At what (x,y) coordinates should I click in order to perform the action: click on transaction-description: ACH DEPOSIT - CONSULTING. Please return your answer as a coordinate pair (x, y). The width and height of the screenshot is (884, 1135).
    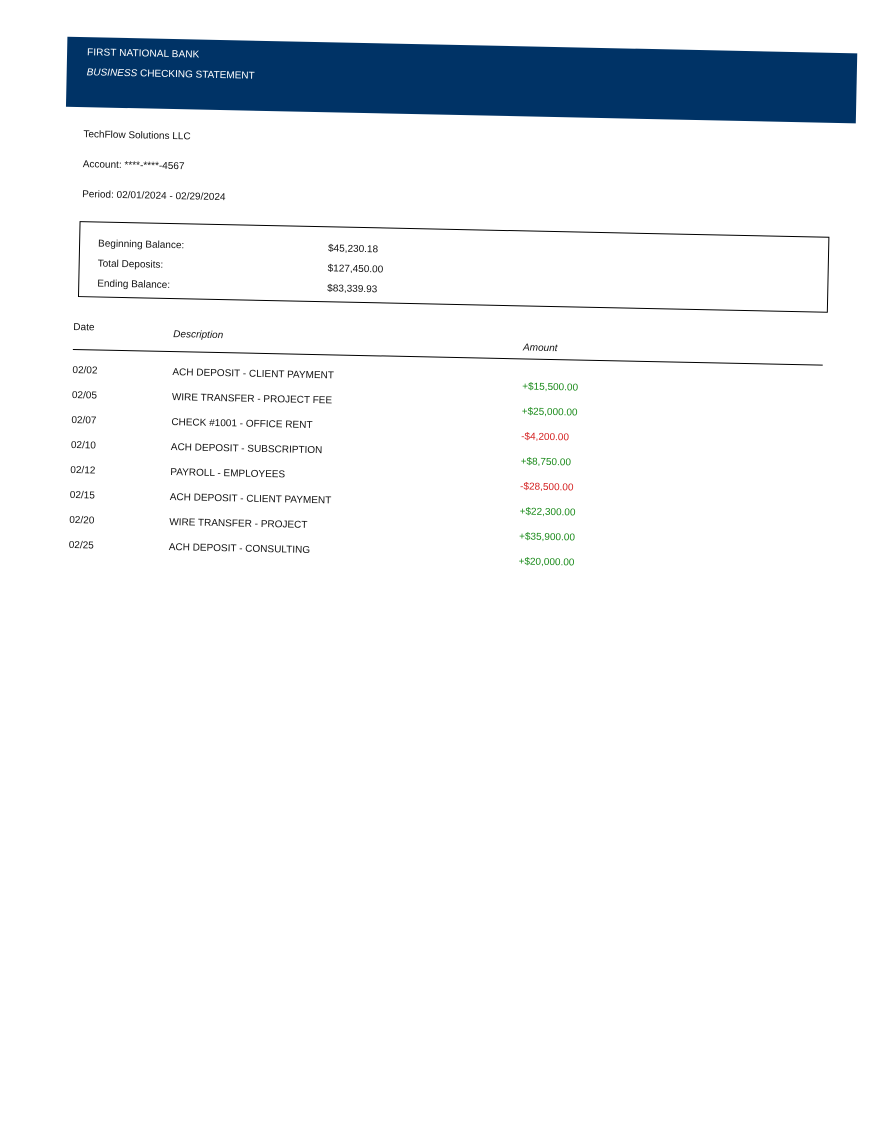
    Looking at the image, I should click on (239, 549).